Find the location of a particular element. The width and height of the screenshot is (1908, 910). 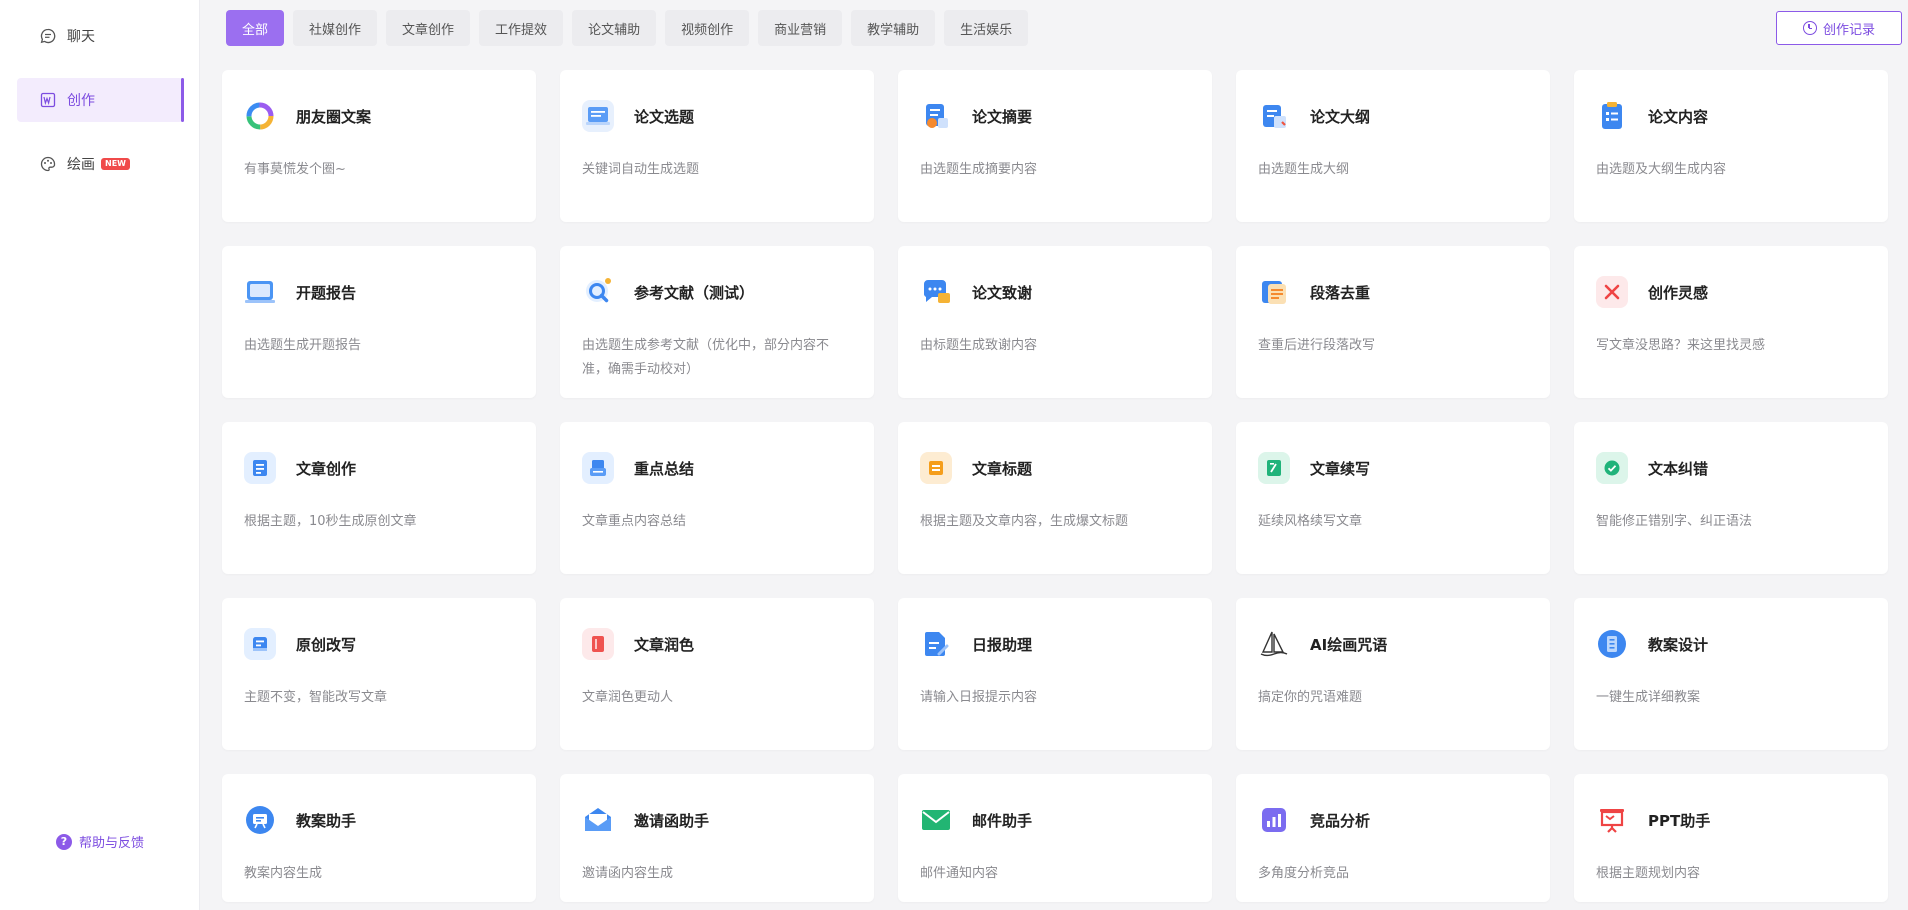

card-article-headline: 文章标题 根据主题及文章内容，生成爆文标题 is located at coordinates (1055, 498).